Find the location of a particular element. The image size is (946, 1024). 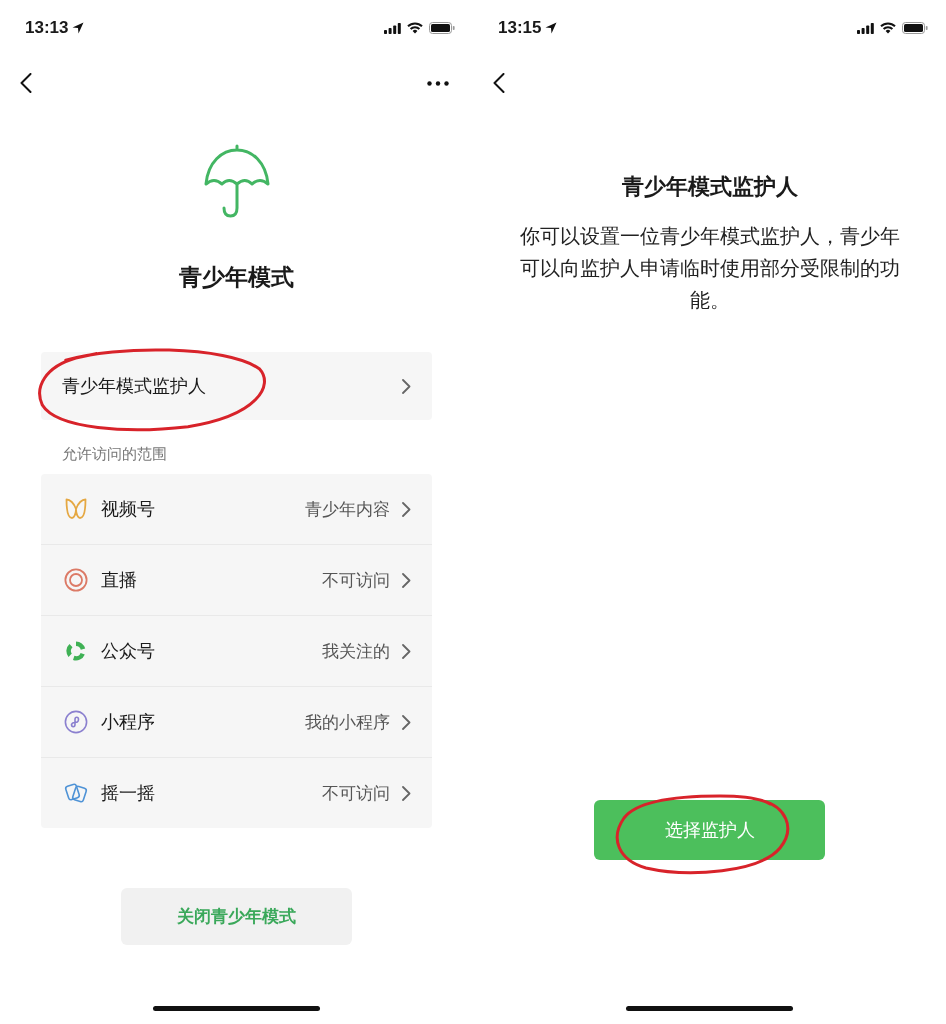

page-title: 青少年模式 is located at coordinates (236, 277).